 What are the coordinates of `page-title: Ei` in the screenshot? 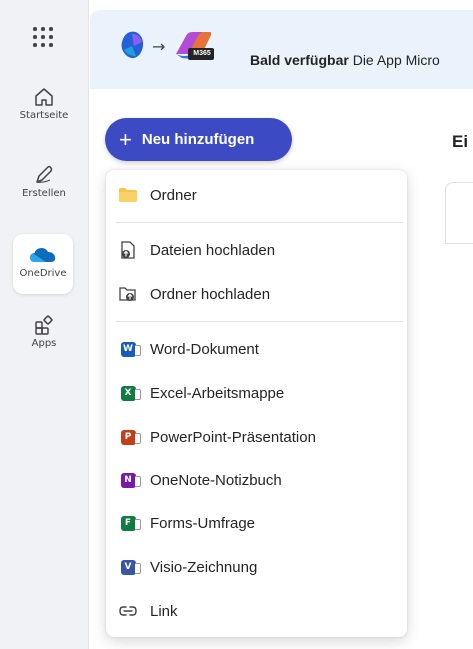 It's located at (460, 141).